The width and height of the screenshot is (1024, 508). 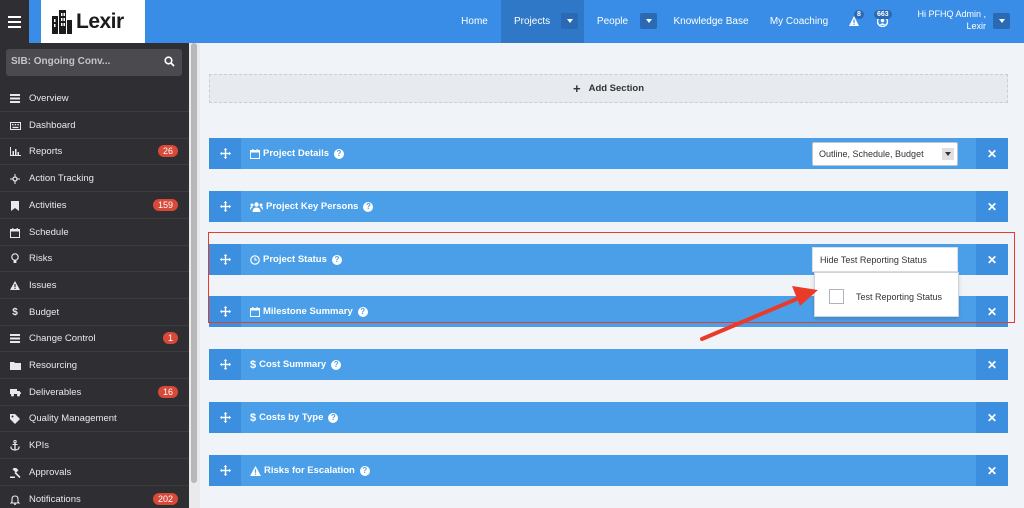 What do you see at coordinates (616, 88) in the screenshot?
I see `add-section-label: Add Section` at bounding box center [616, 88].